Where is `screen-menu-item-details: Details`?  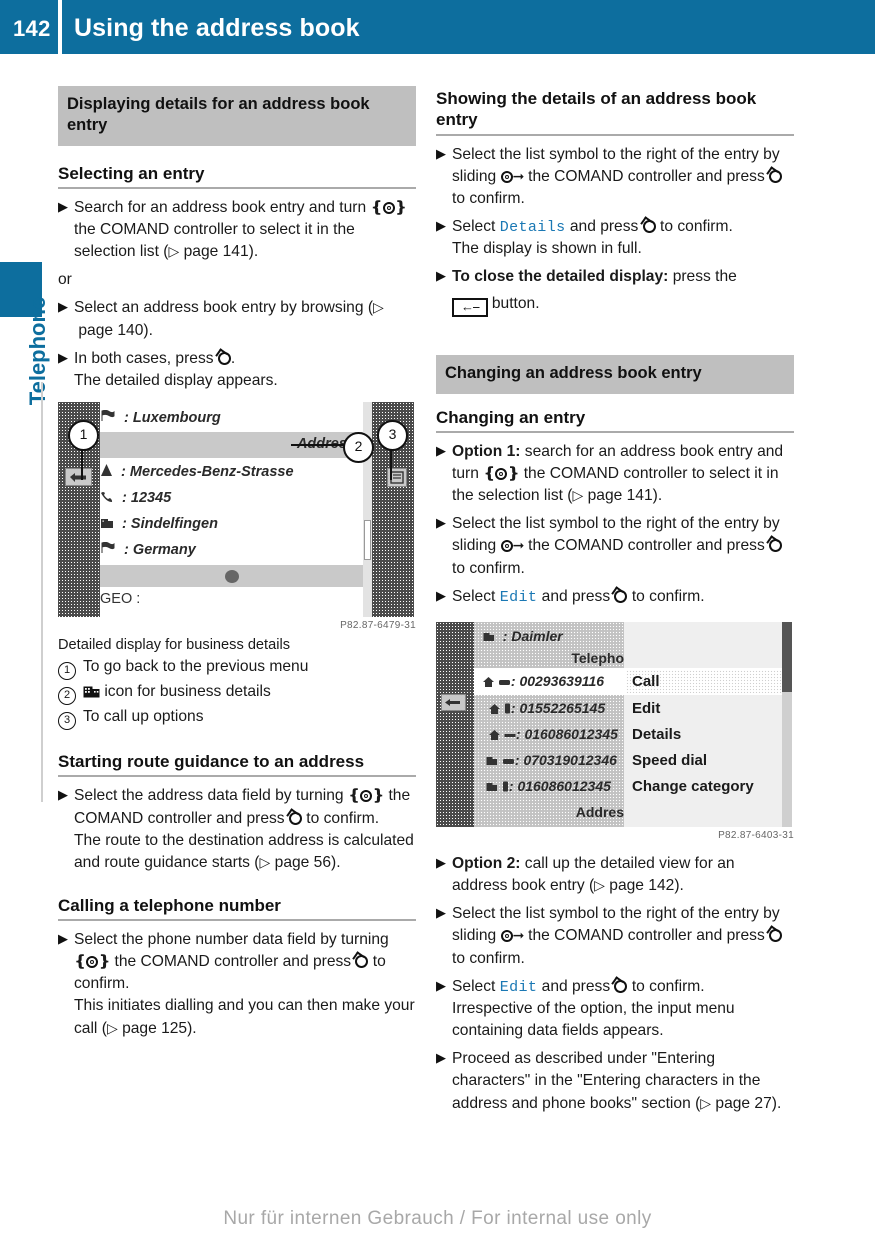
screen-menu-item-details: Details is located at coordinates (656, 734).